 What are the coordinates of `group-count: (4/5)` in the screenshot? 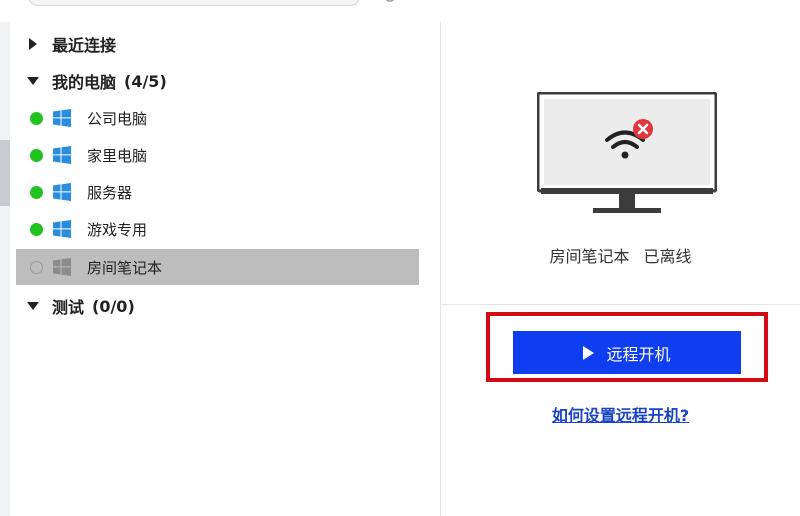 It's located at (145, 81).